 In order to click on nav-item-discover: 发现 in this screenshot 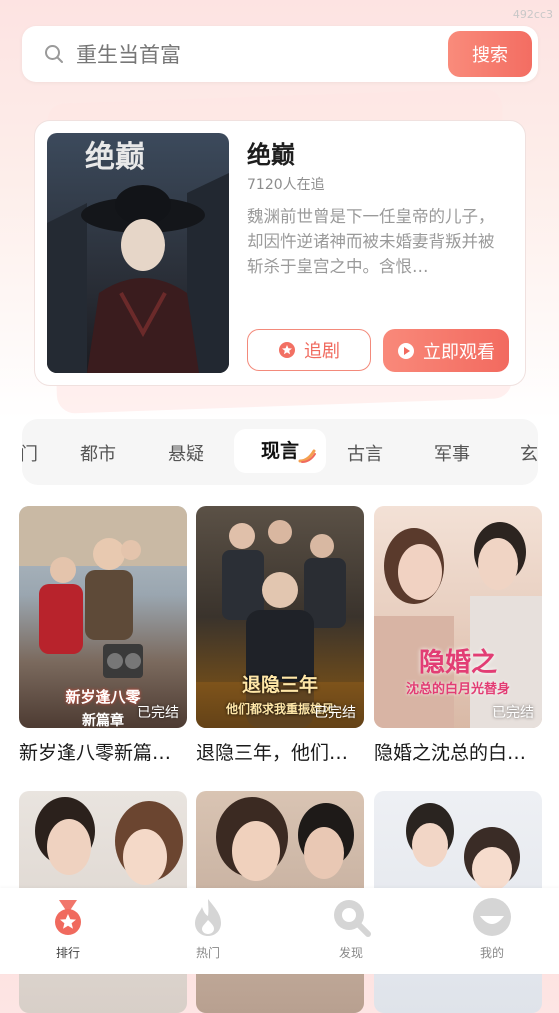, I will do `click(351, 928)`.